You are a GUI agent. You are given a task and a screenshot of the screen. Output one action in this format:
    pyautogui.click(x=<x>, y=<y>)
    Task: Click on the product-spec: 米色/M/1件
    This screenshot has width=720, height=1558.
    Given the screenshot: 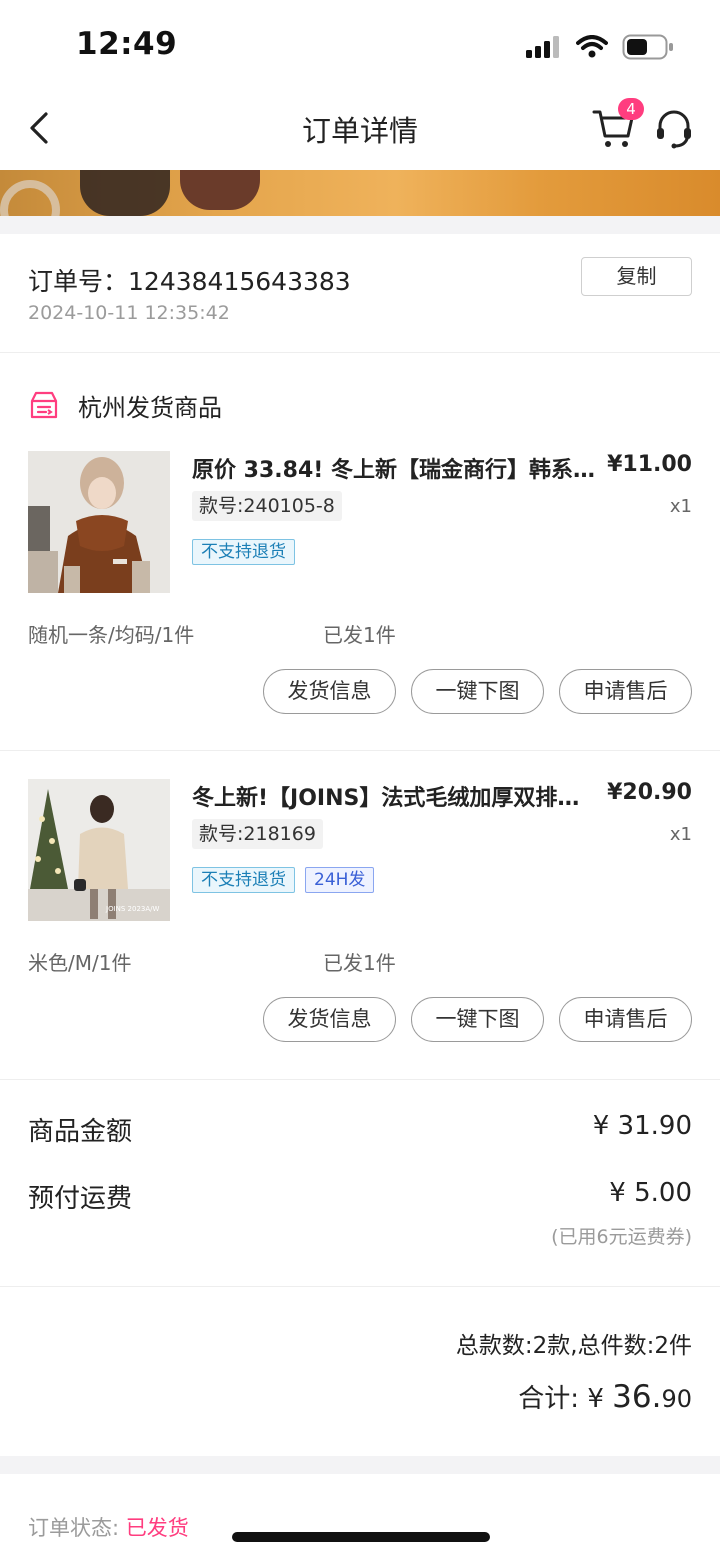 What is the action you would take?
    pyautogui.click(x=80, y=963)
    